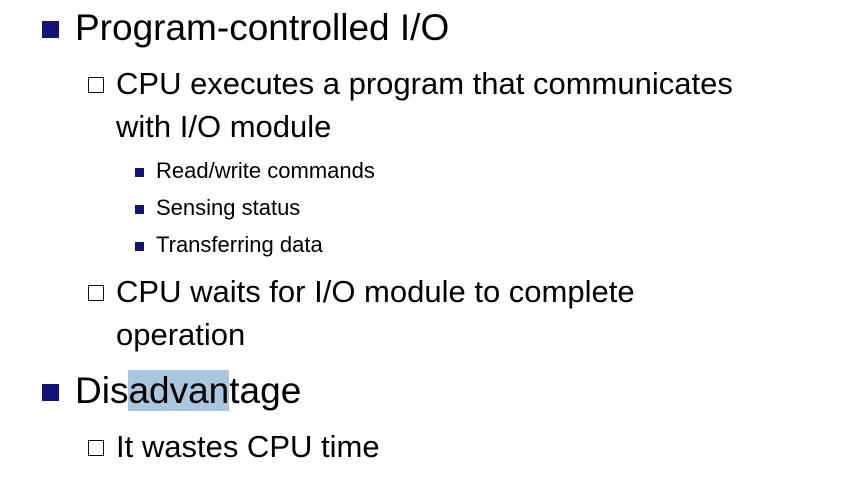  I want to click on heading-program-controlled-io: Program-controlled I/O, so click(262, 27).